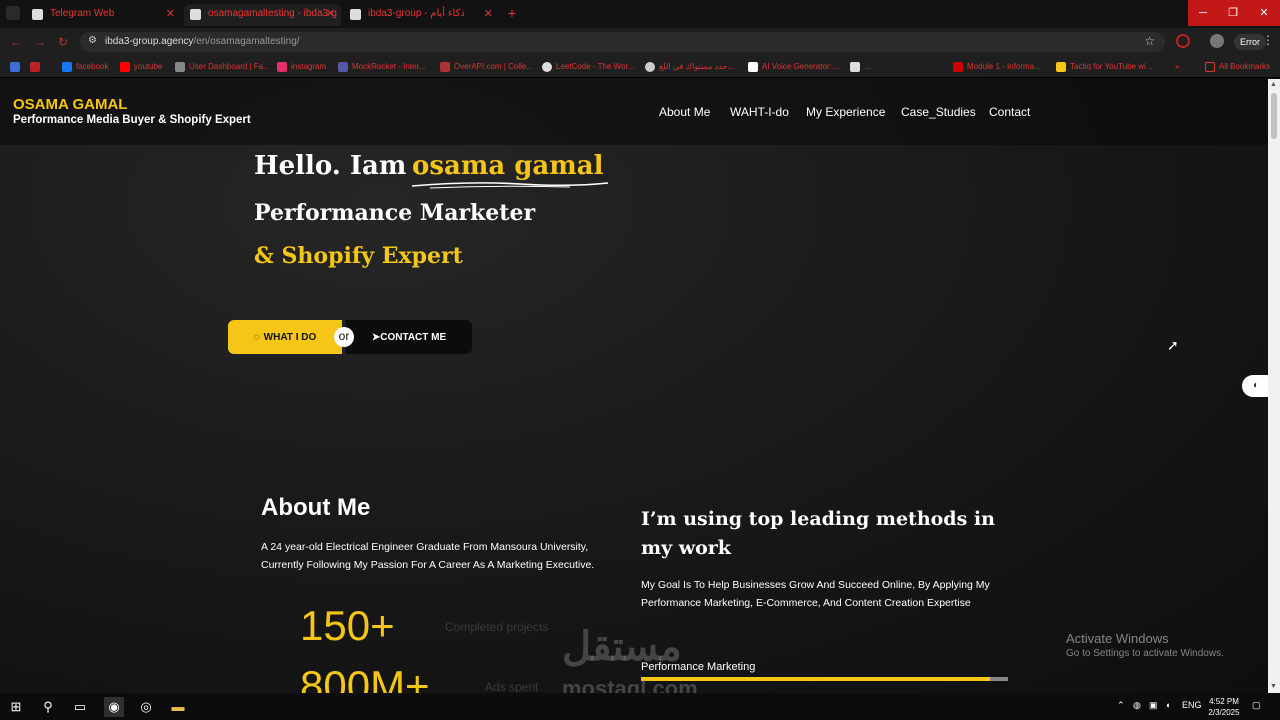 Image resolution: width=1280 pixels, height=720 pixels. Describe the element at coordinates (1061, 67) in the screenshot. I see `tactiq-icon` at that location.